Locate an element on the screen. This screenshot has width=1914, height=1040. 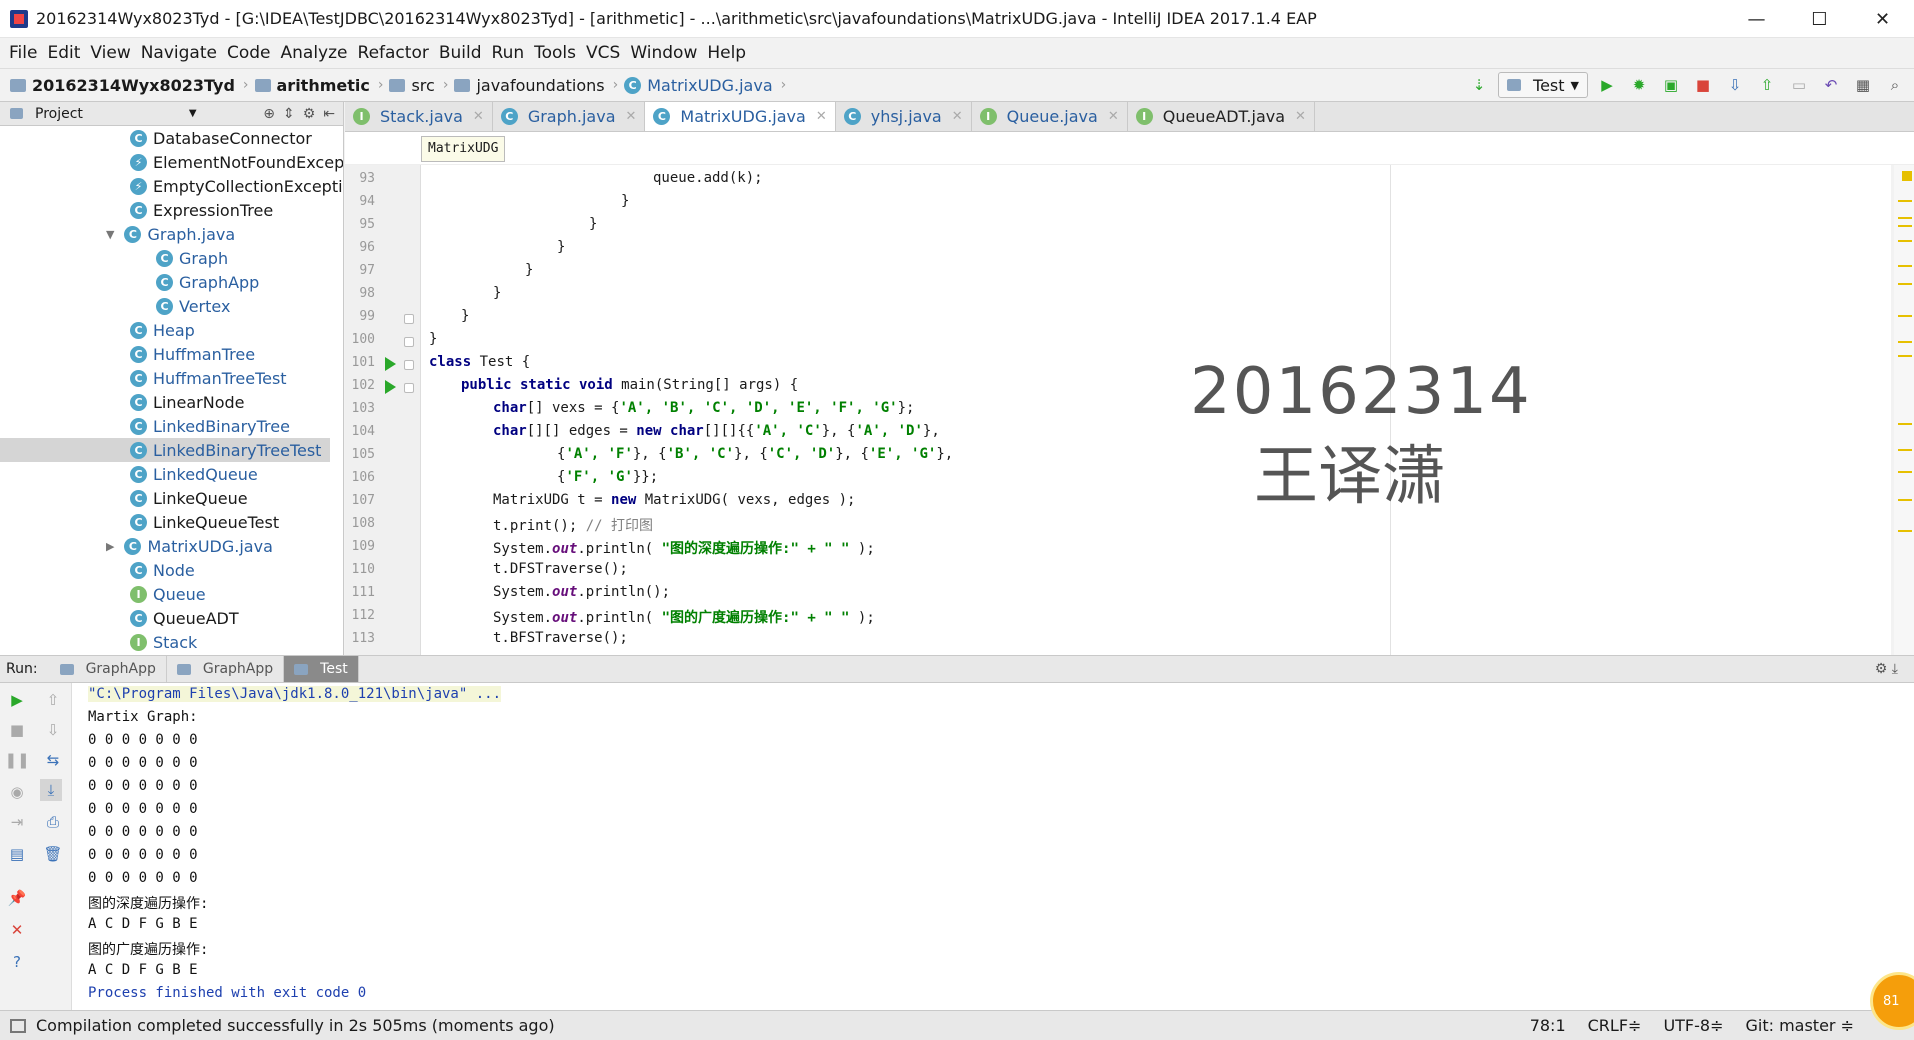
minimize-button: — is located at coordinates (1756, 19).